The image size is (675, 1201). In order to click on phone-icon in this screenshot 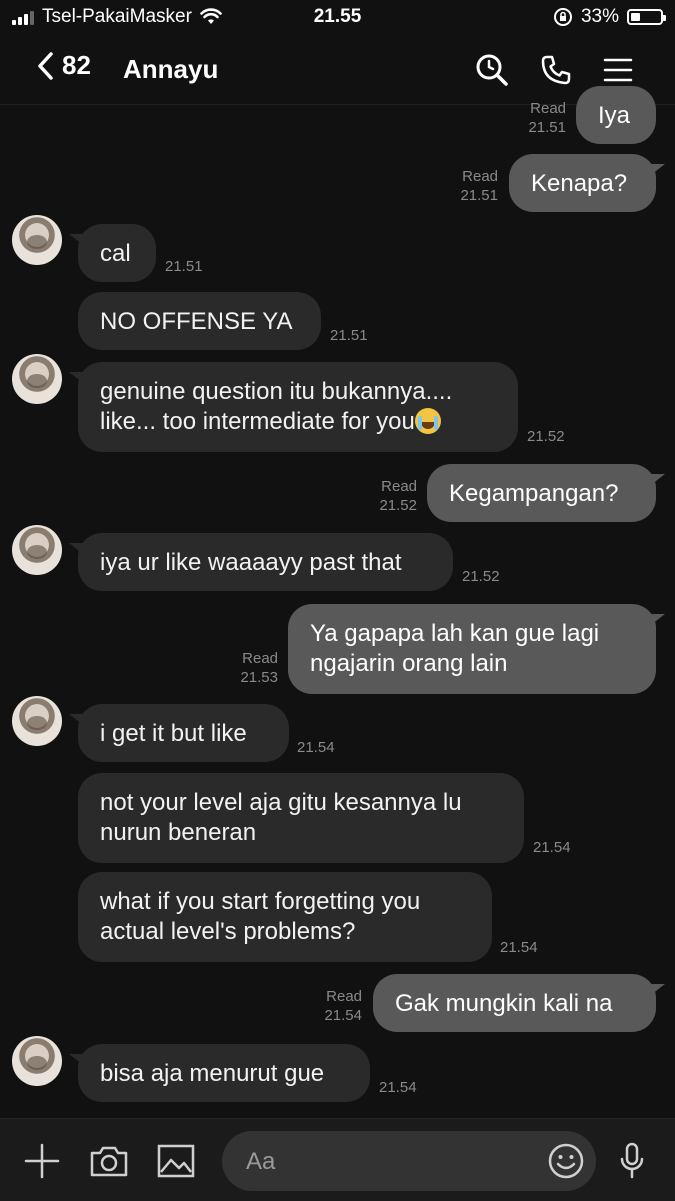, I will do `click(556, 70)`.